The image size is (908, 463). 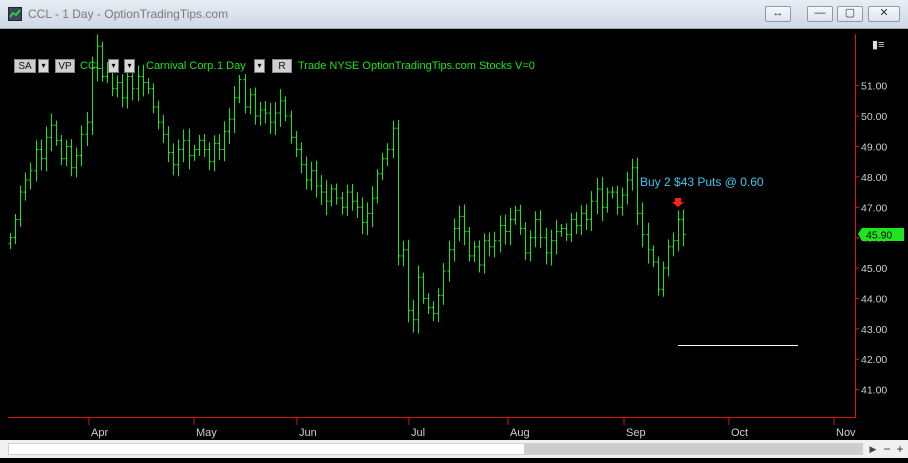 What do you see at coordinates (873, 449) in the screenshot?
I see `scroll-right-icon: ▶` at bounding box center [873, 449].